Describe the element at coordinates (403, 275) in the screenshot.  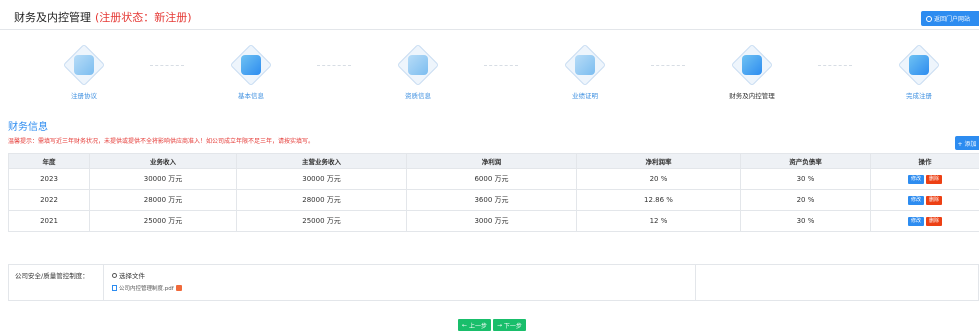
I see `choose-file-button: 选择文件` at that location.